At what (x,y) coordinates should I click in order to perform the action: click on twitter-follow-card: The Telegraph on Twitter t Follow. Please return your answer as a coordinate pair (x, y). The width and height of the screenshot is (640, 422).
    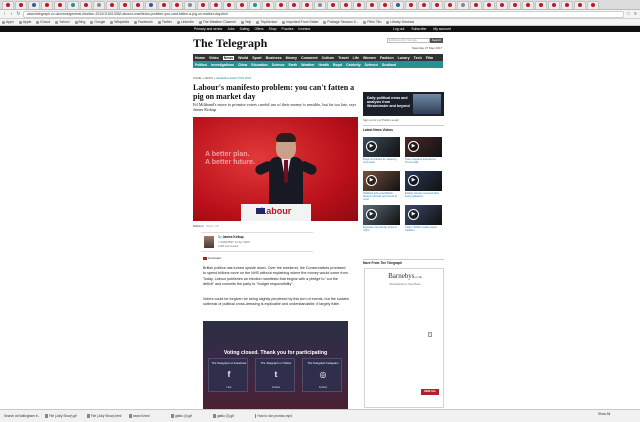
    Looking at the image, I should click on (275, 375).